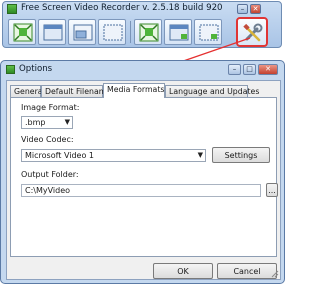  What do you see at coordinates (241, 155) in the screenshot?
I see `codec-settings-button: Settings` at bounding box center [241, 155].